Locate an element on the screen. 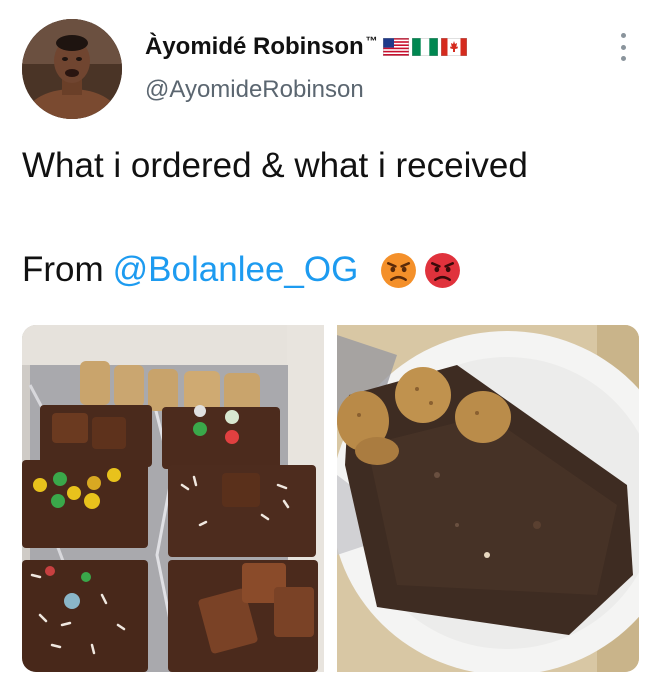 The height and width of the screenshot is (680, 661). tweet-text-line1: What i ordered & what i received is located at coordinates (275, 165).